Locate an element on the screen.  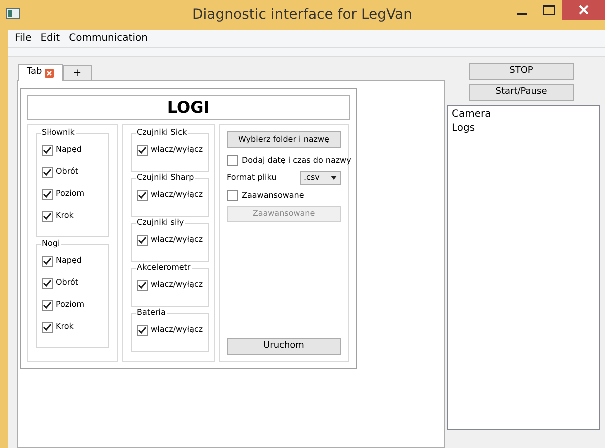
menu-item: Communication is located at coordinates (108, 38).